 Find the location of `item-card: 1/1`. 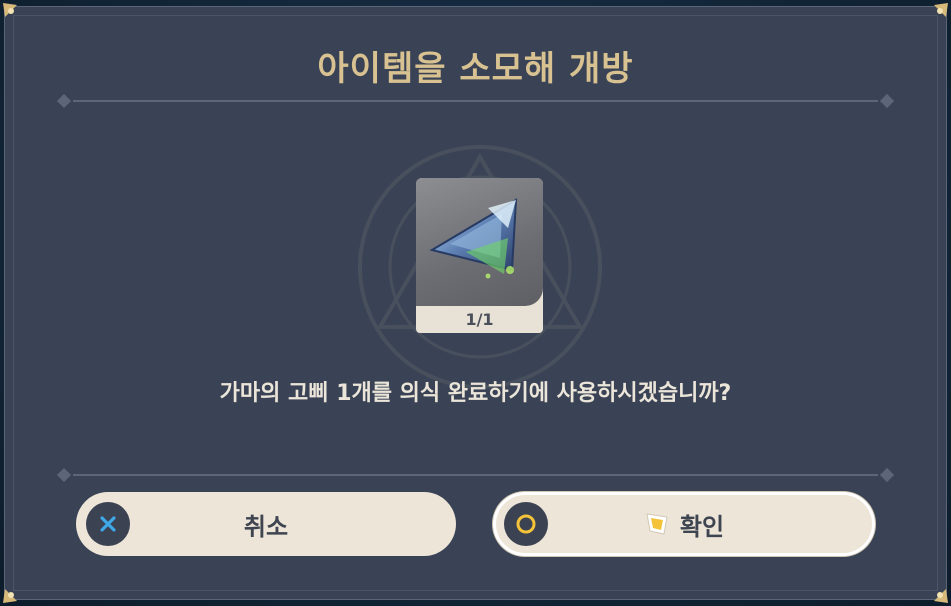

item-card: 1/1 is located at coordinates (479, 255).